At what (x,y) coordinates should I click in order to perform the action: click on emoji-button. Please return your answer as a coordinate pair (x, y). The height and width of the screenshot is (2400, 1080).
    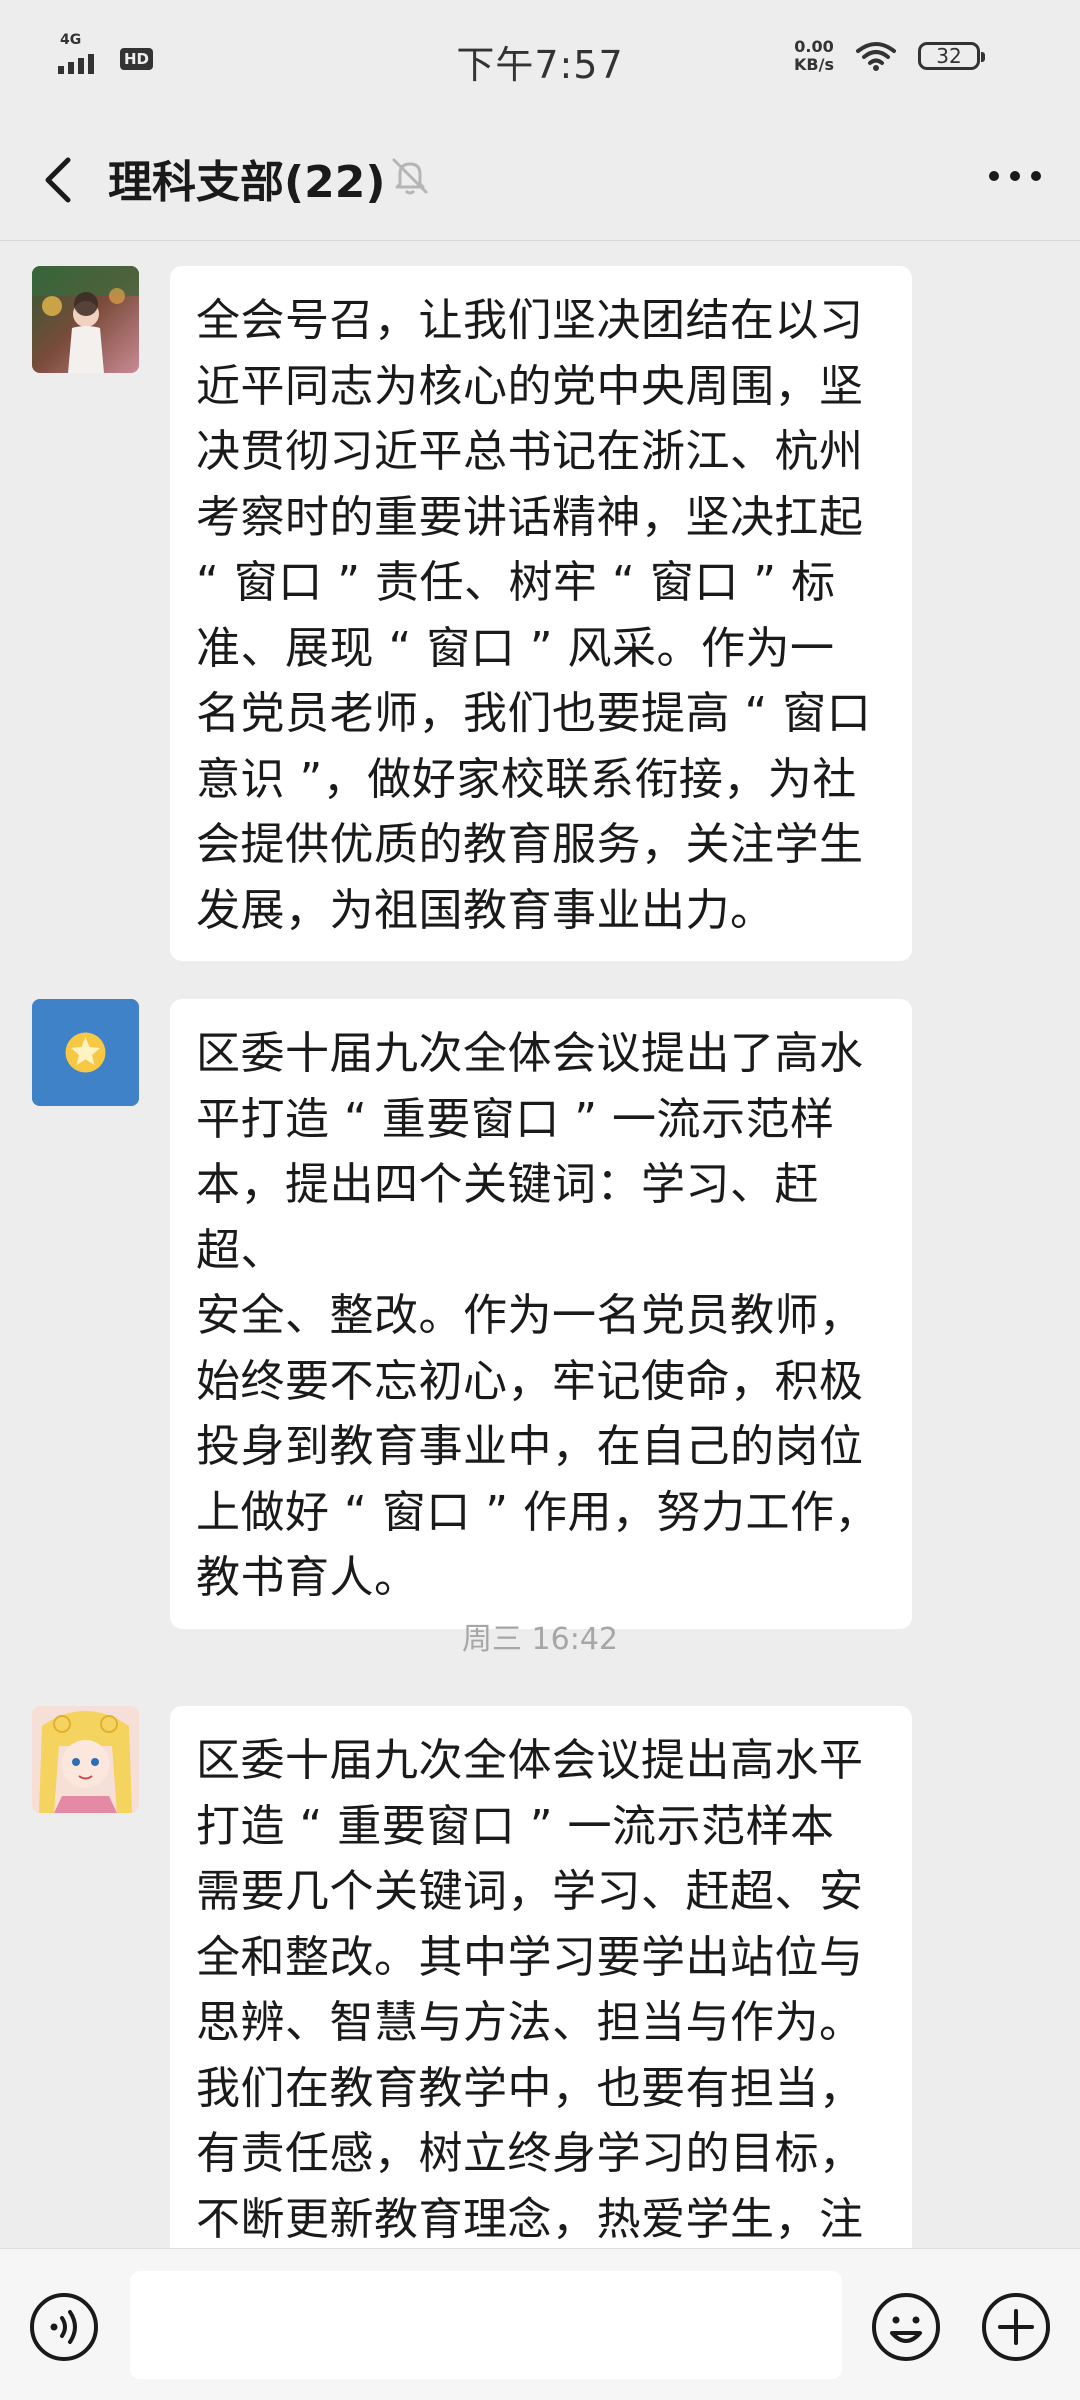
    Looking at the image, I should click on (906, 2327).